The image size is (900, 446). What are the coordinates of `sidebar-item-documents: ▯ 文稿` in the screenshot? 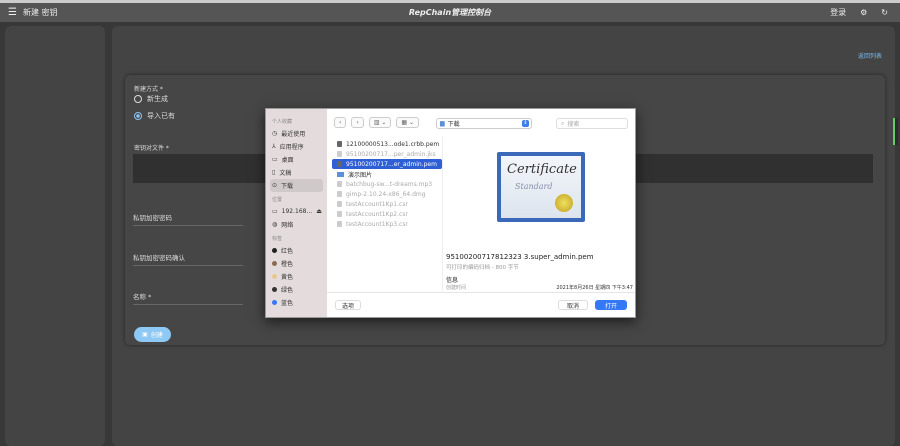 It's located at (296, 172).